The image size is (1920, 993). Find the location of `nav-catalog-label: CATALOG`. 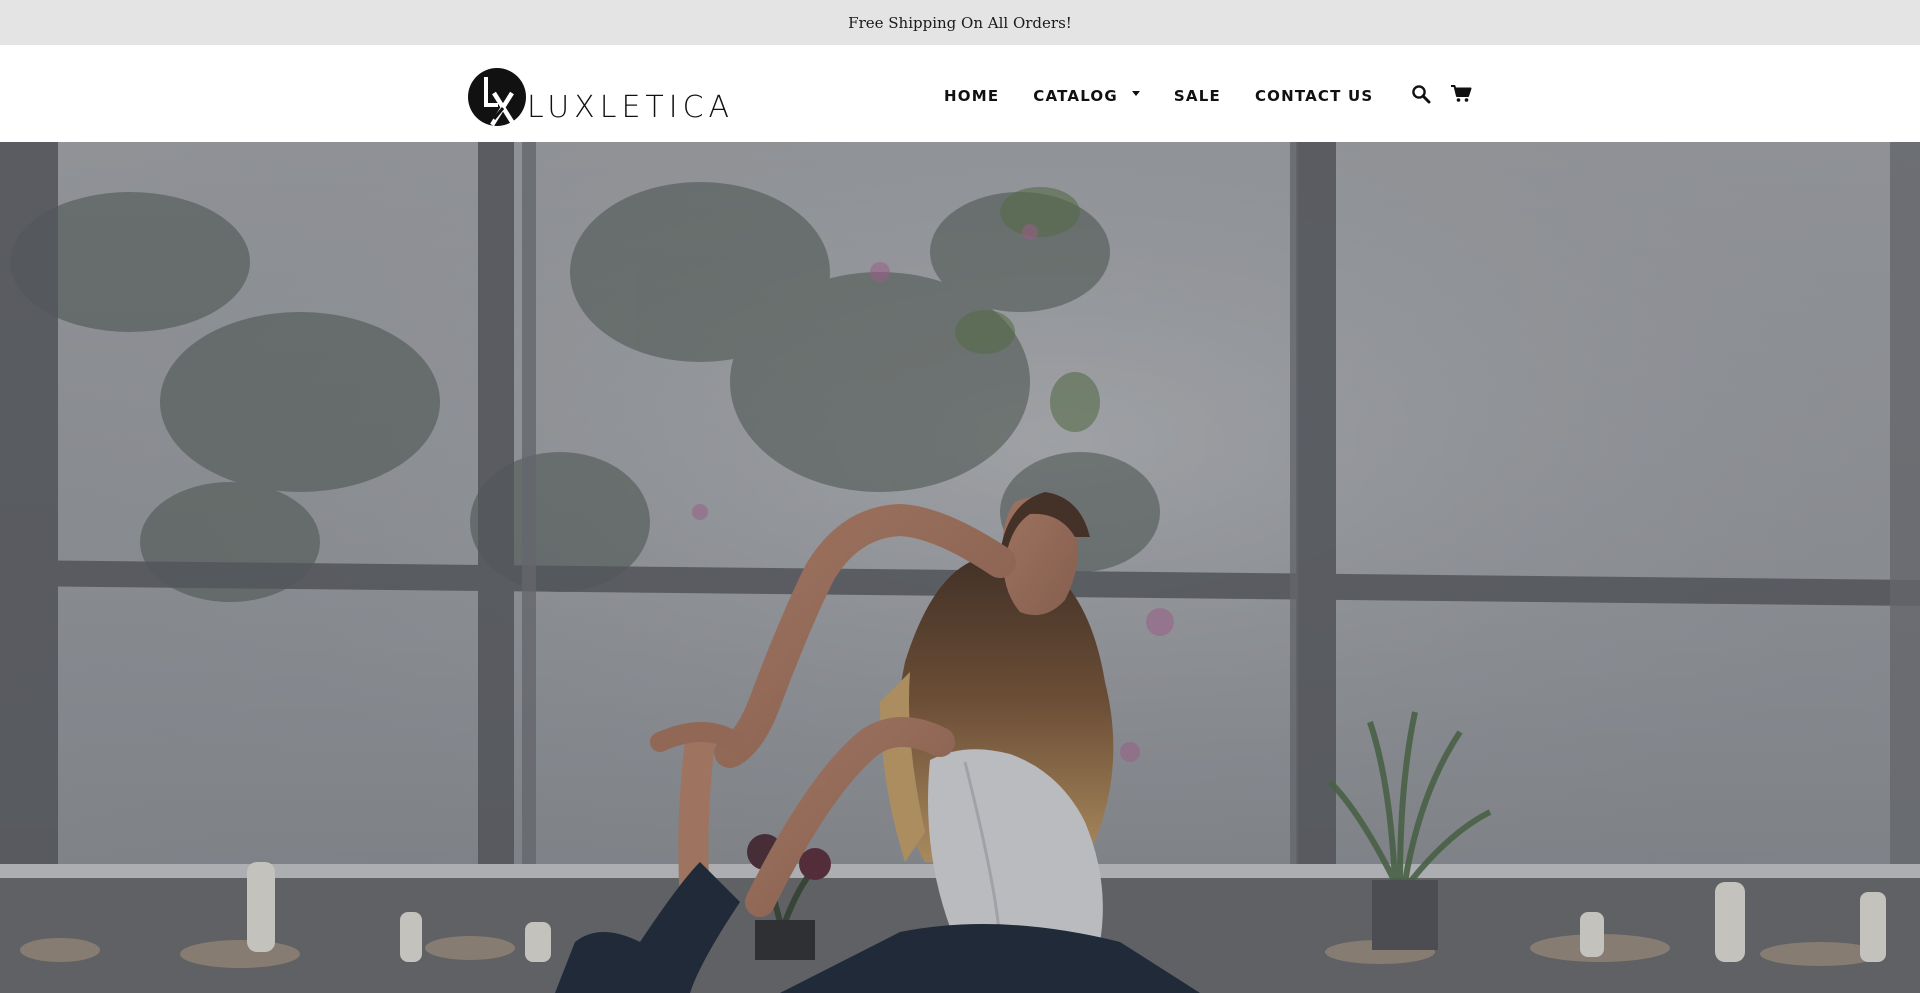

nav-catalog-label: CATALOG is located at coordinates (1075, 95).